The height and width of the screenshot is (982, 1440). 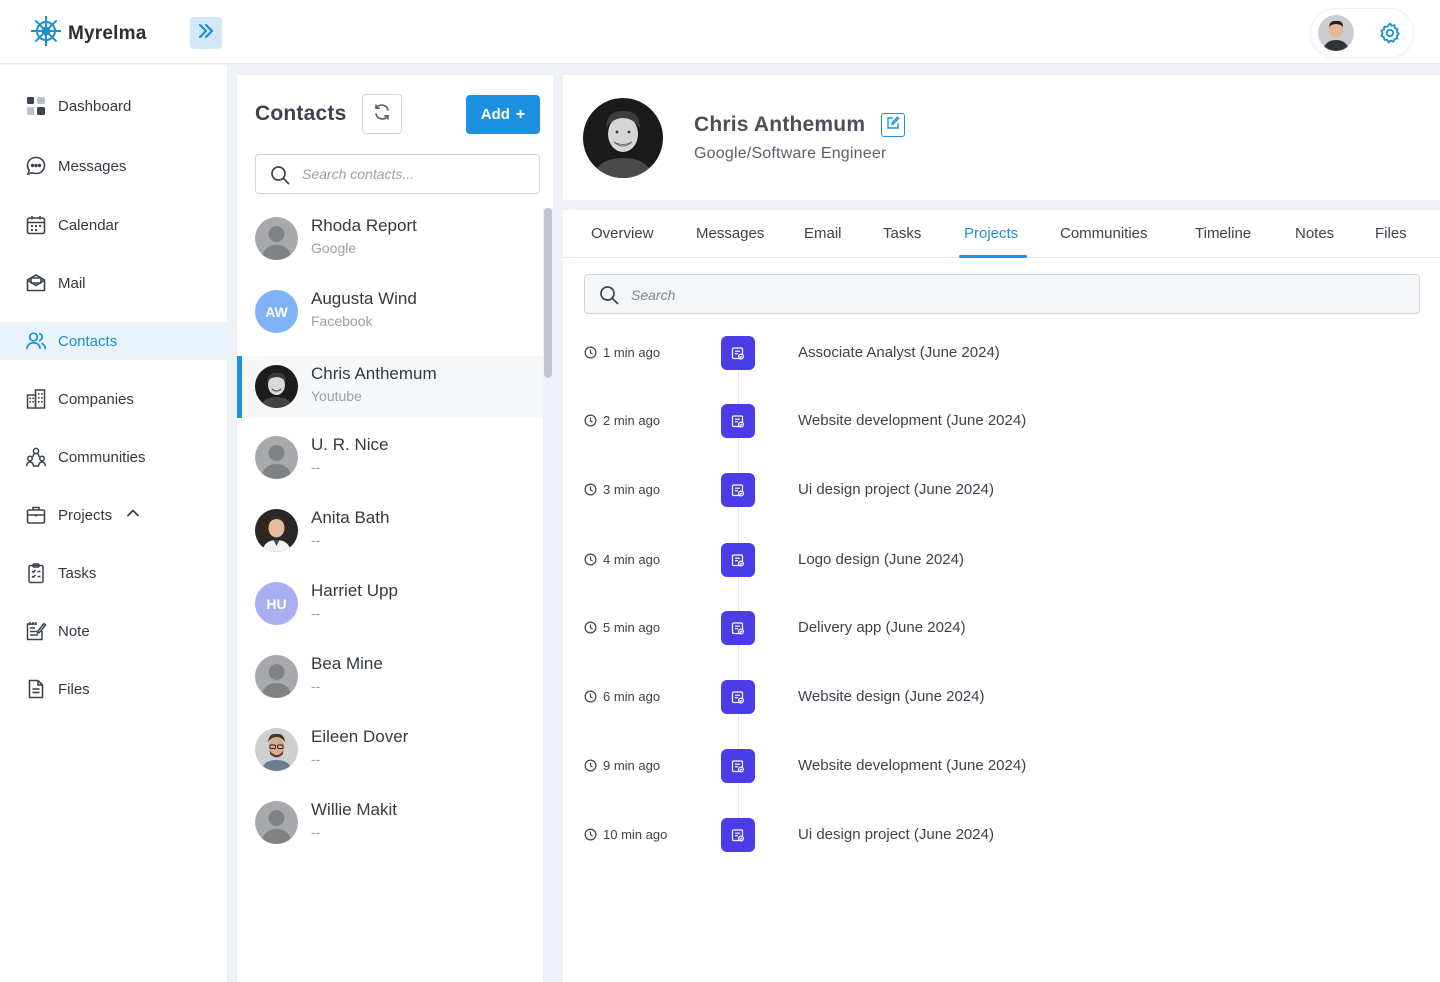 I want to click on contacts-search-input, so click(x=414, y=174).